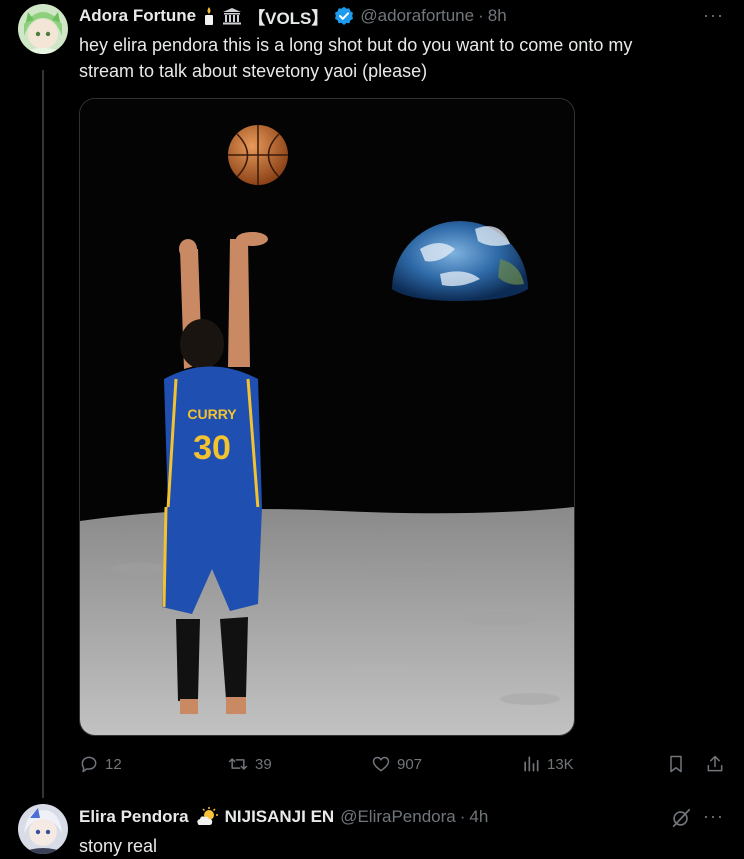  What do you see at coordinates (212, 448) in the screenshot?
I see `jersey-number: 30` at bounding box center [212, 448].